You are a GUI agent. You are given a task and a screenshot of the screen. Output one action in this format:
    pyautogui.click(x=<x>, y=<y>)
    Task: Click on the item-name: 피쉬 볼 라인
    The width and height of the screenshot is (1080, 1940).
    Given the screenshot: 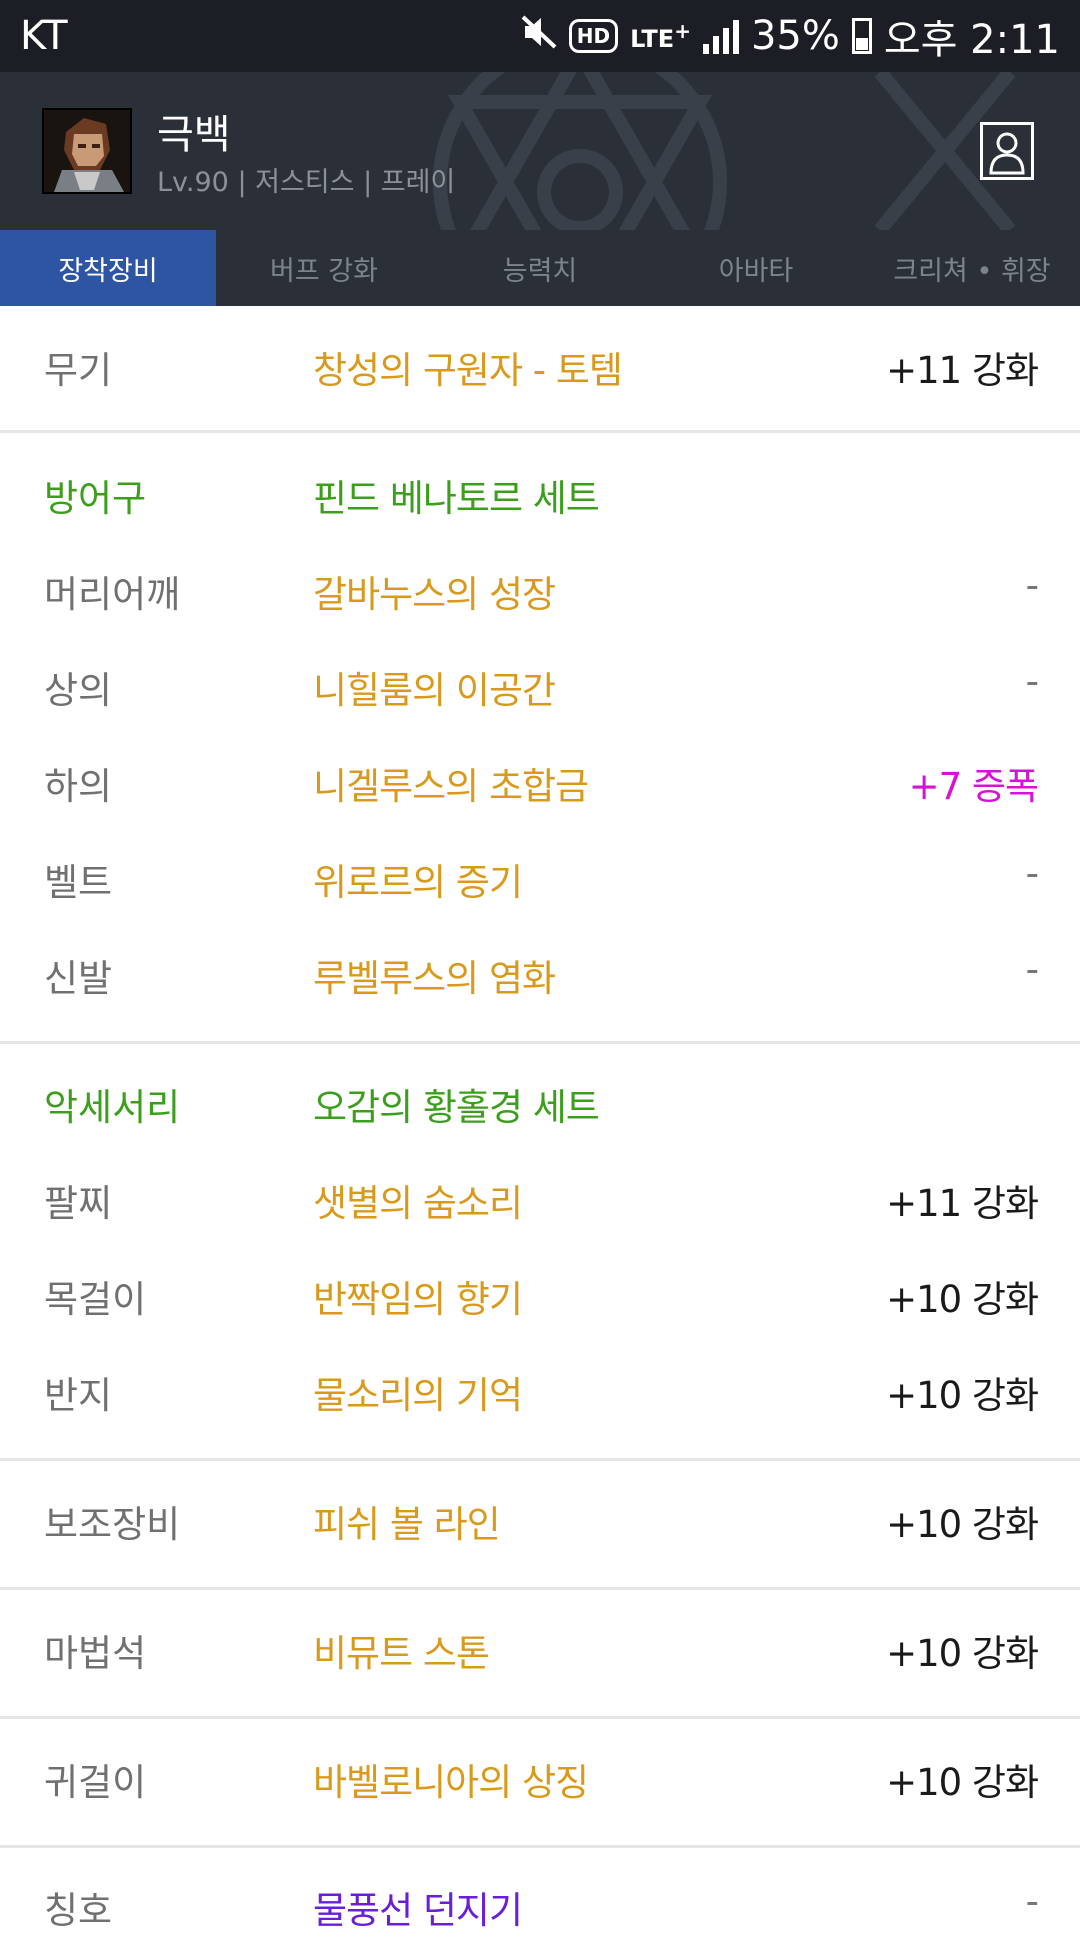 What is the action you would take?
    pyautogui.click(x=407, y=1524)
    